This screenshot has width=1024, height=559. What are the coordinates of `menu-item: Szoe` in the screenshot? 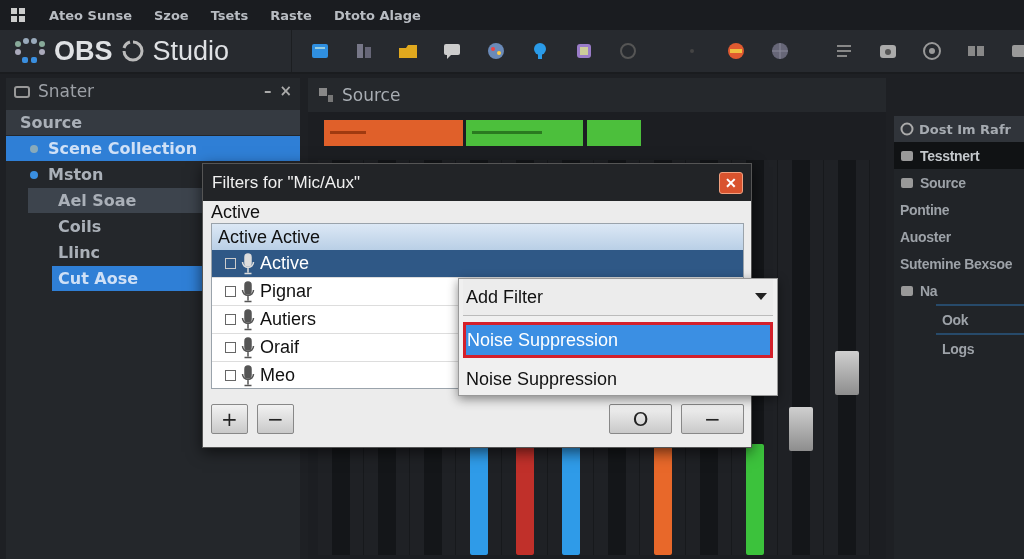 It's located at (171, 15).